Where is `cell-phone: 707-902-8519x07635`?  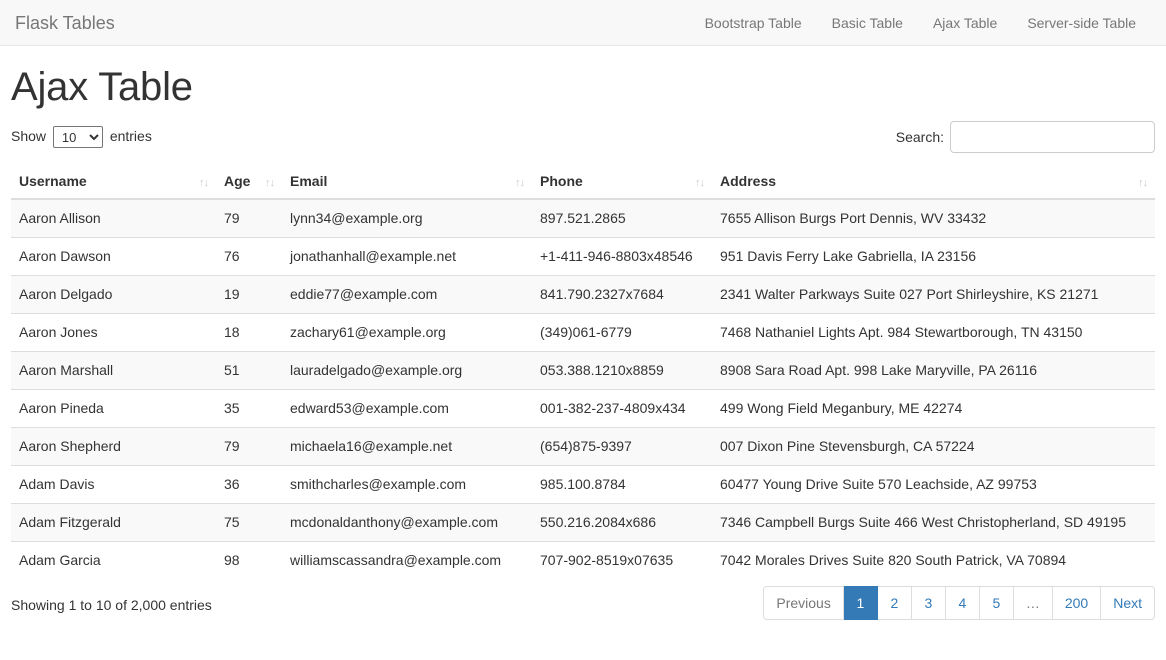 cell-phone: 707-902-8519x07635 is located at coordinates (622, 560).